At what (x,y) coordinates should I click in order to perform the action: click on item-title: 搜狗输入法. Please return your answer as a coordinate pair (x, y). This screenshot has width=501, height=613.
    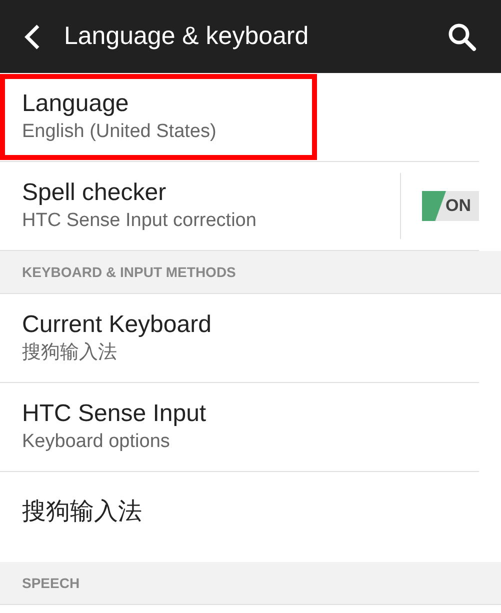
    Looking at the image, I should click on (82, 512).